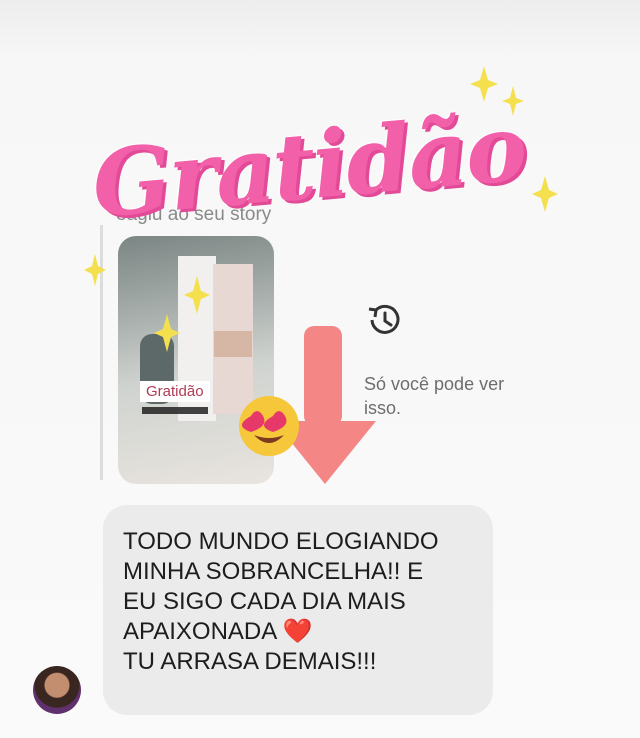 Image resolution: width=640 pixels, height=738 pixels. What do you see at coordinates (434, 396) in the screenshot?
I see `visibility-notice: Só você pode ver isso.` at bounding box center [434, 396].